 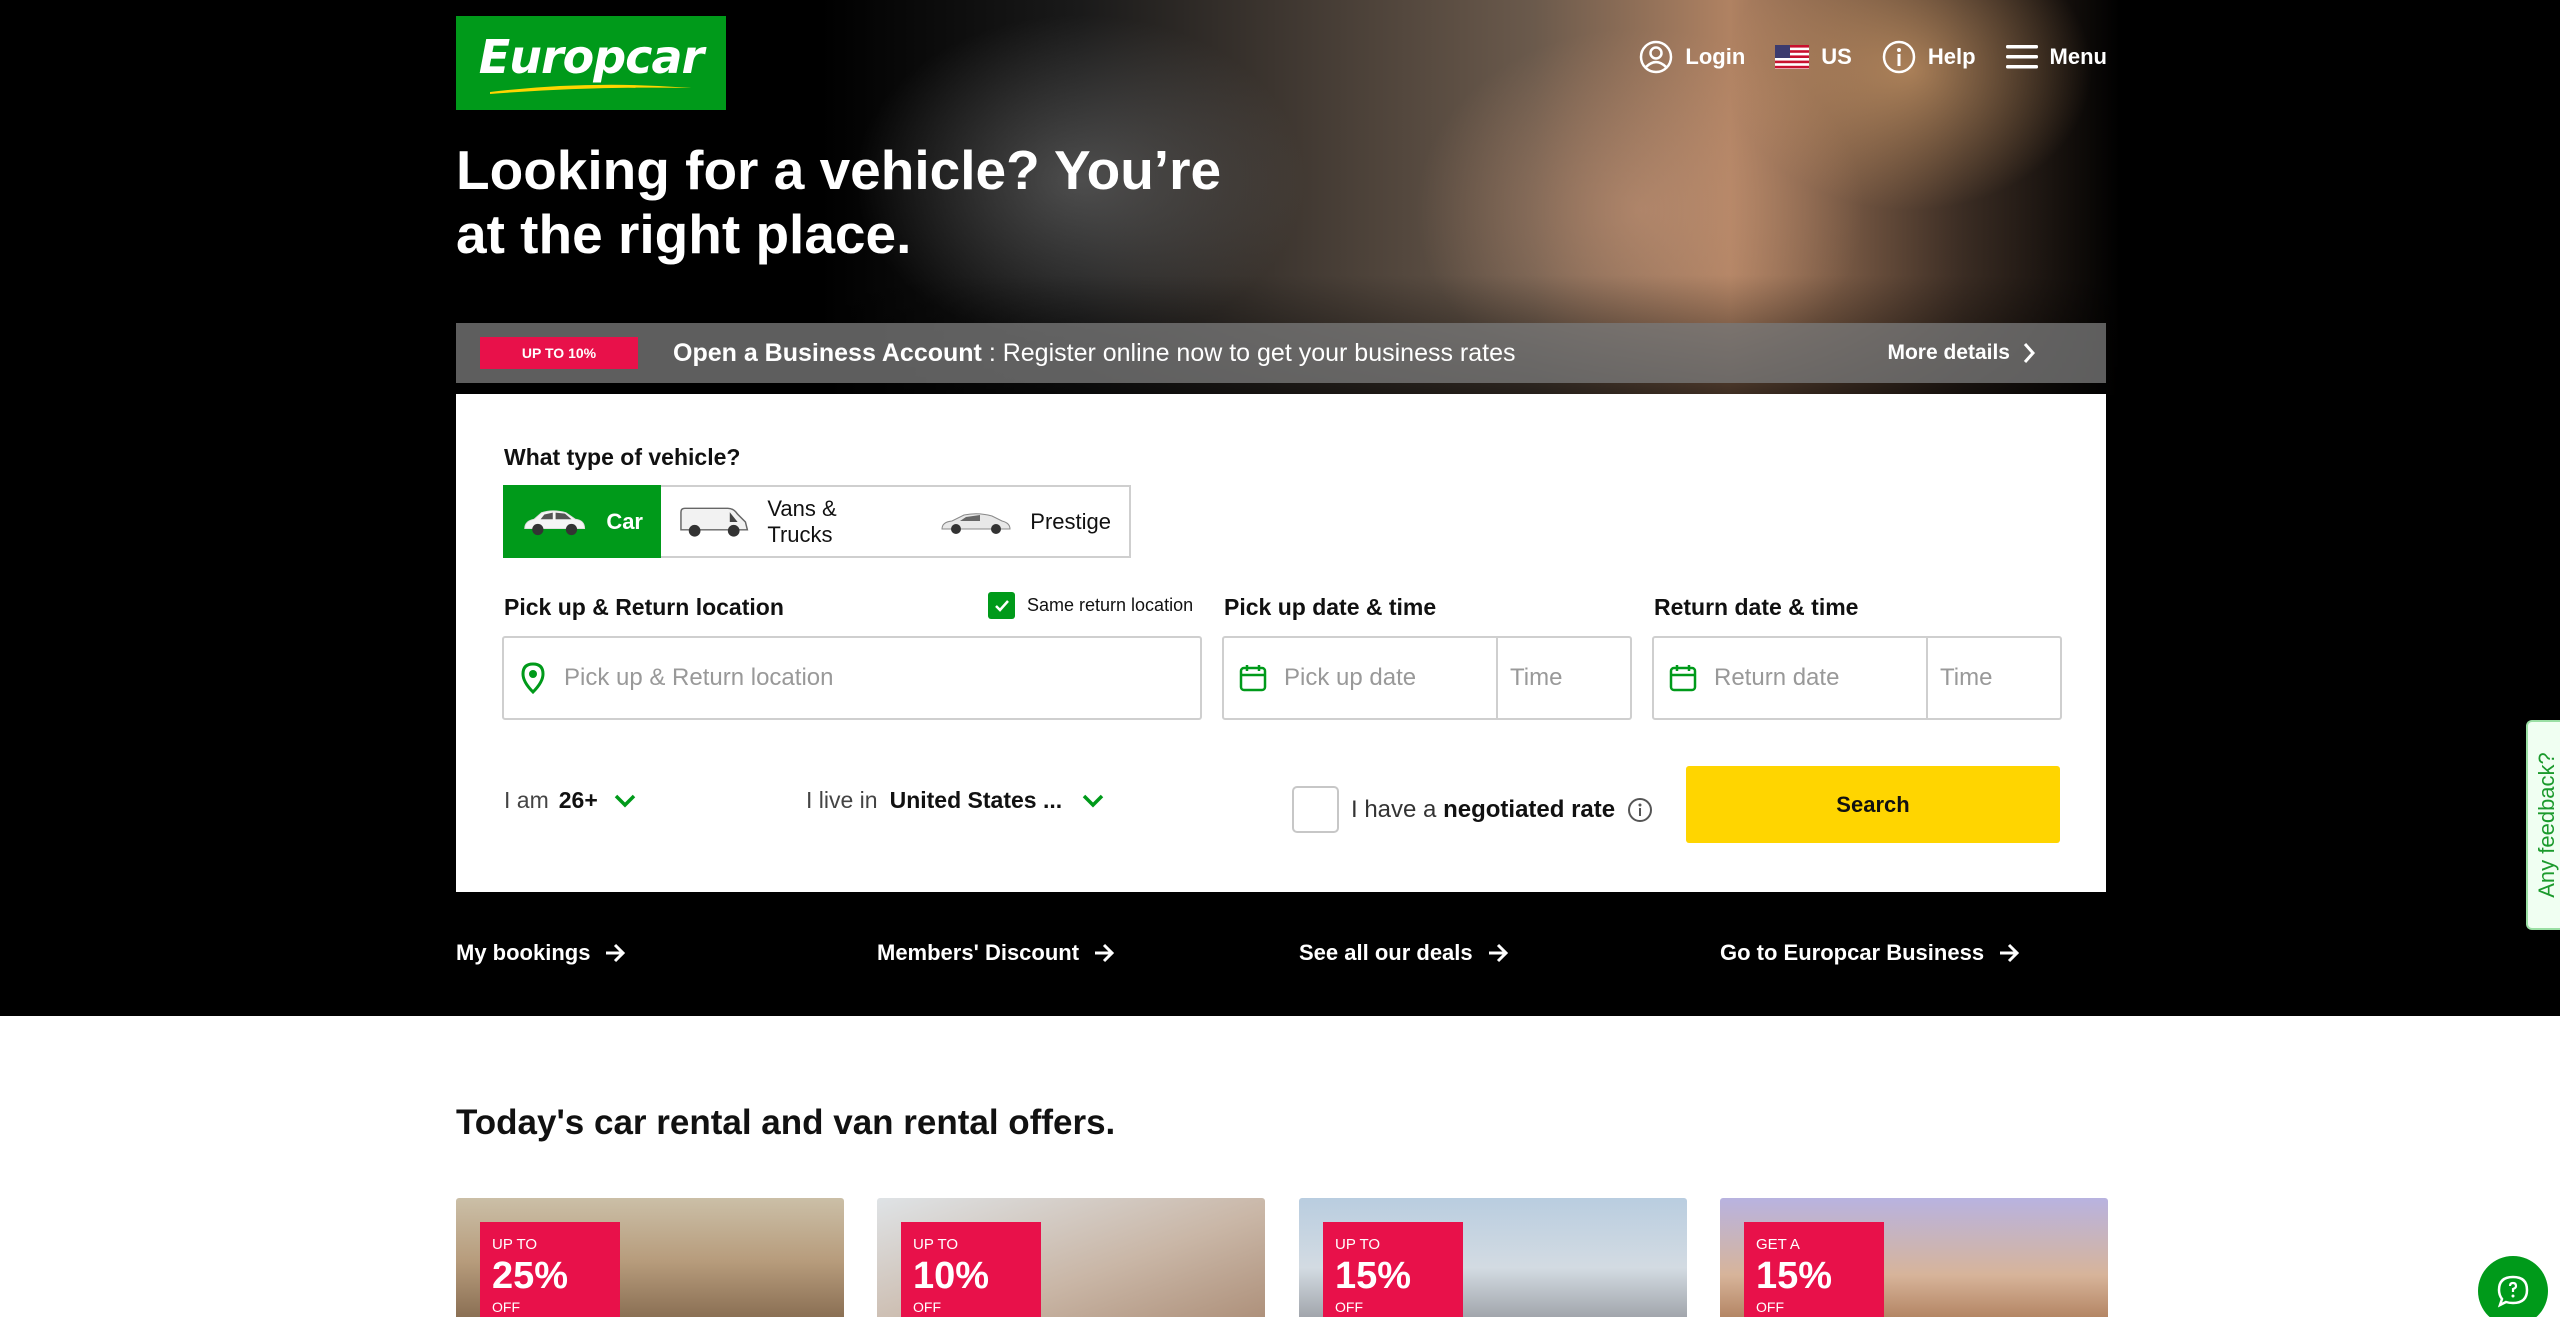 I want to click on offer-badge-pre: GET A, so click(x=1778, y=1244).